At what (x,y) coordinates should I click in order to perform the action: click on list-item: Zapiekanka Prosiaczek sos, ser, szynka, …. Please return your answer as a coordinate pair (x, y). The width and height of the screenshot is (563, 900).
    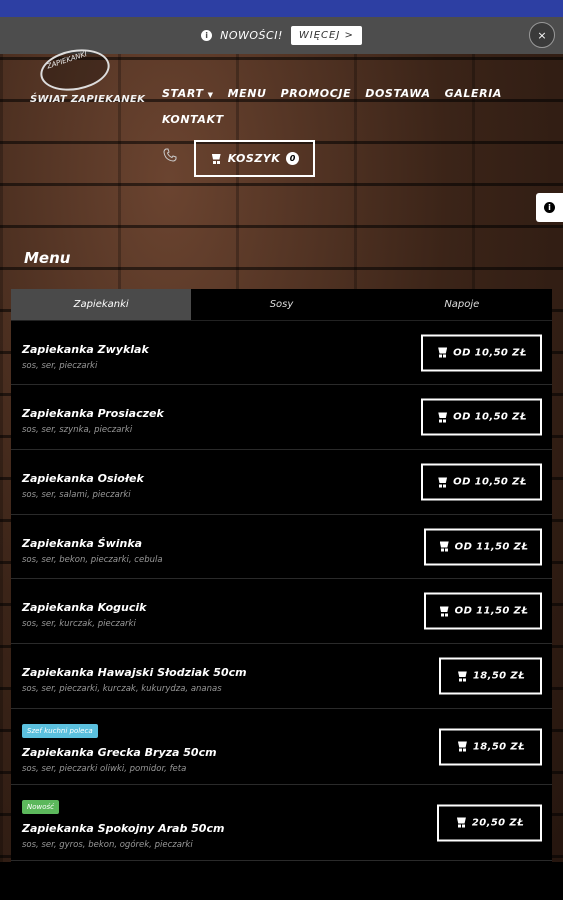
    Looking at the image, I should click on (281, 417).